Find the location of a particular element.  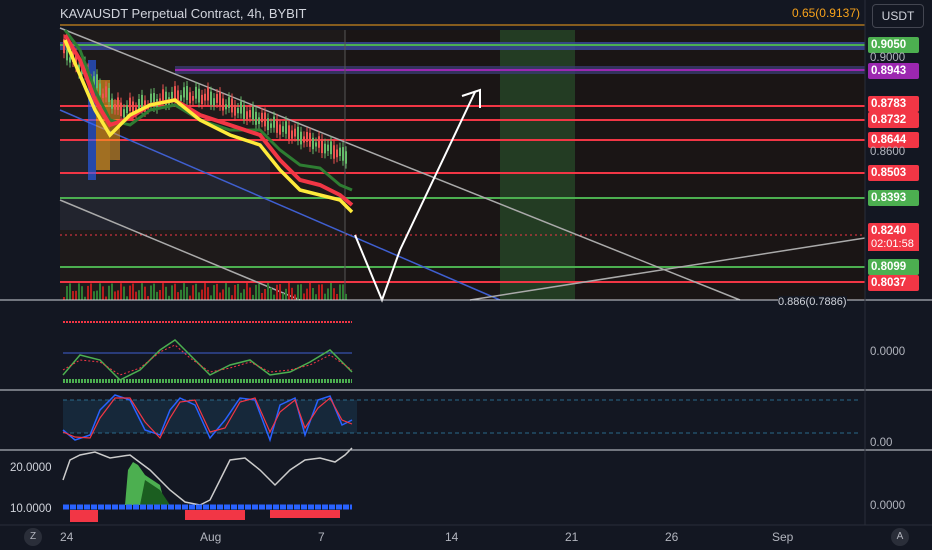

momentum-indicator is located at coordinates (207, 352).